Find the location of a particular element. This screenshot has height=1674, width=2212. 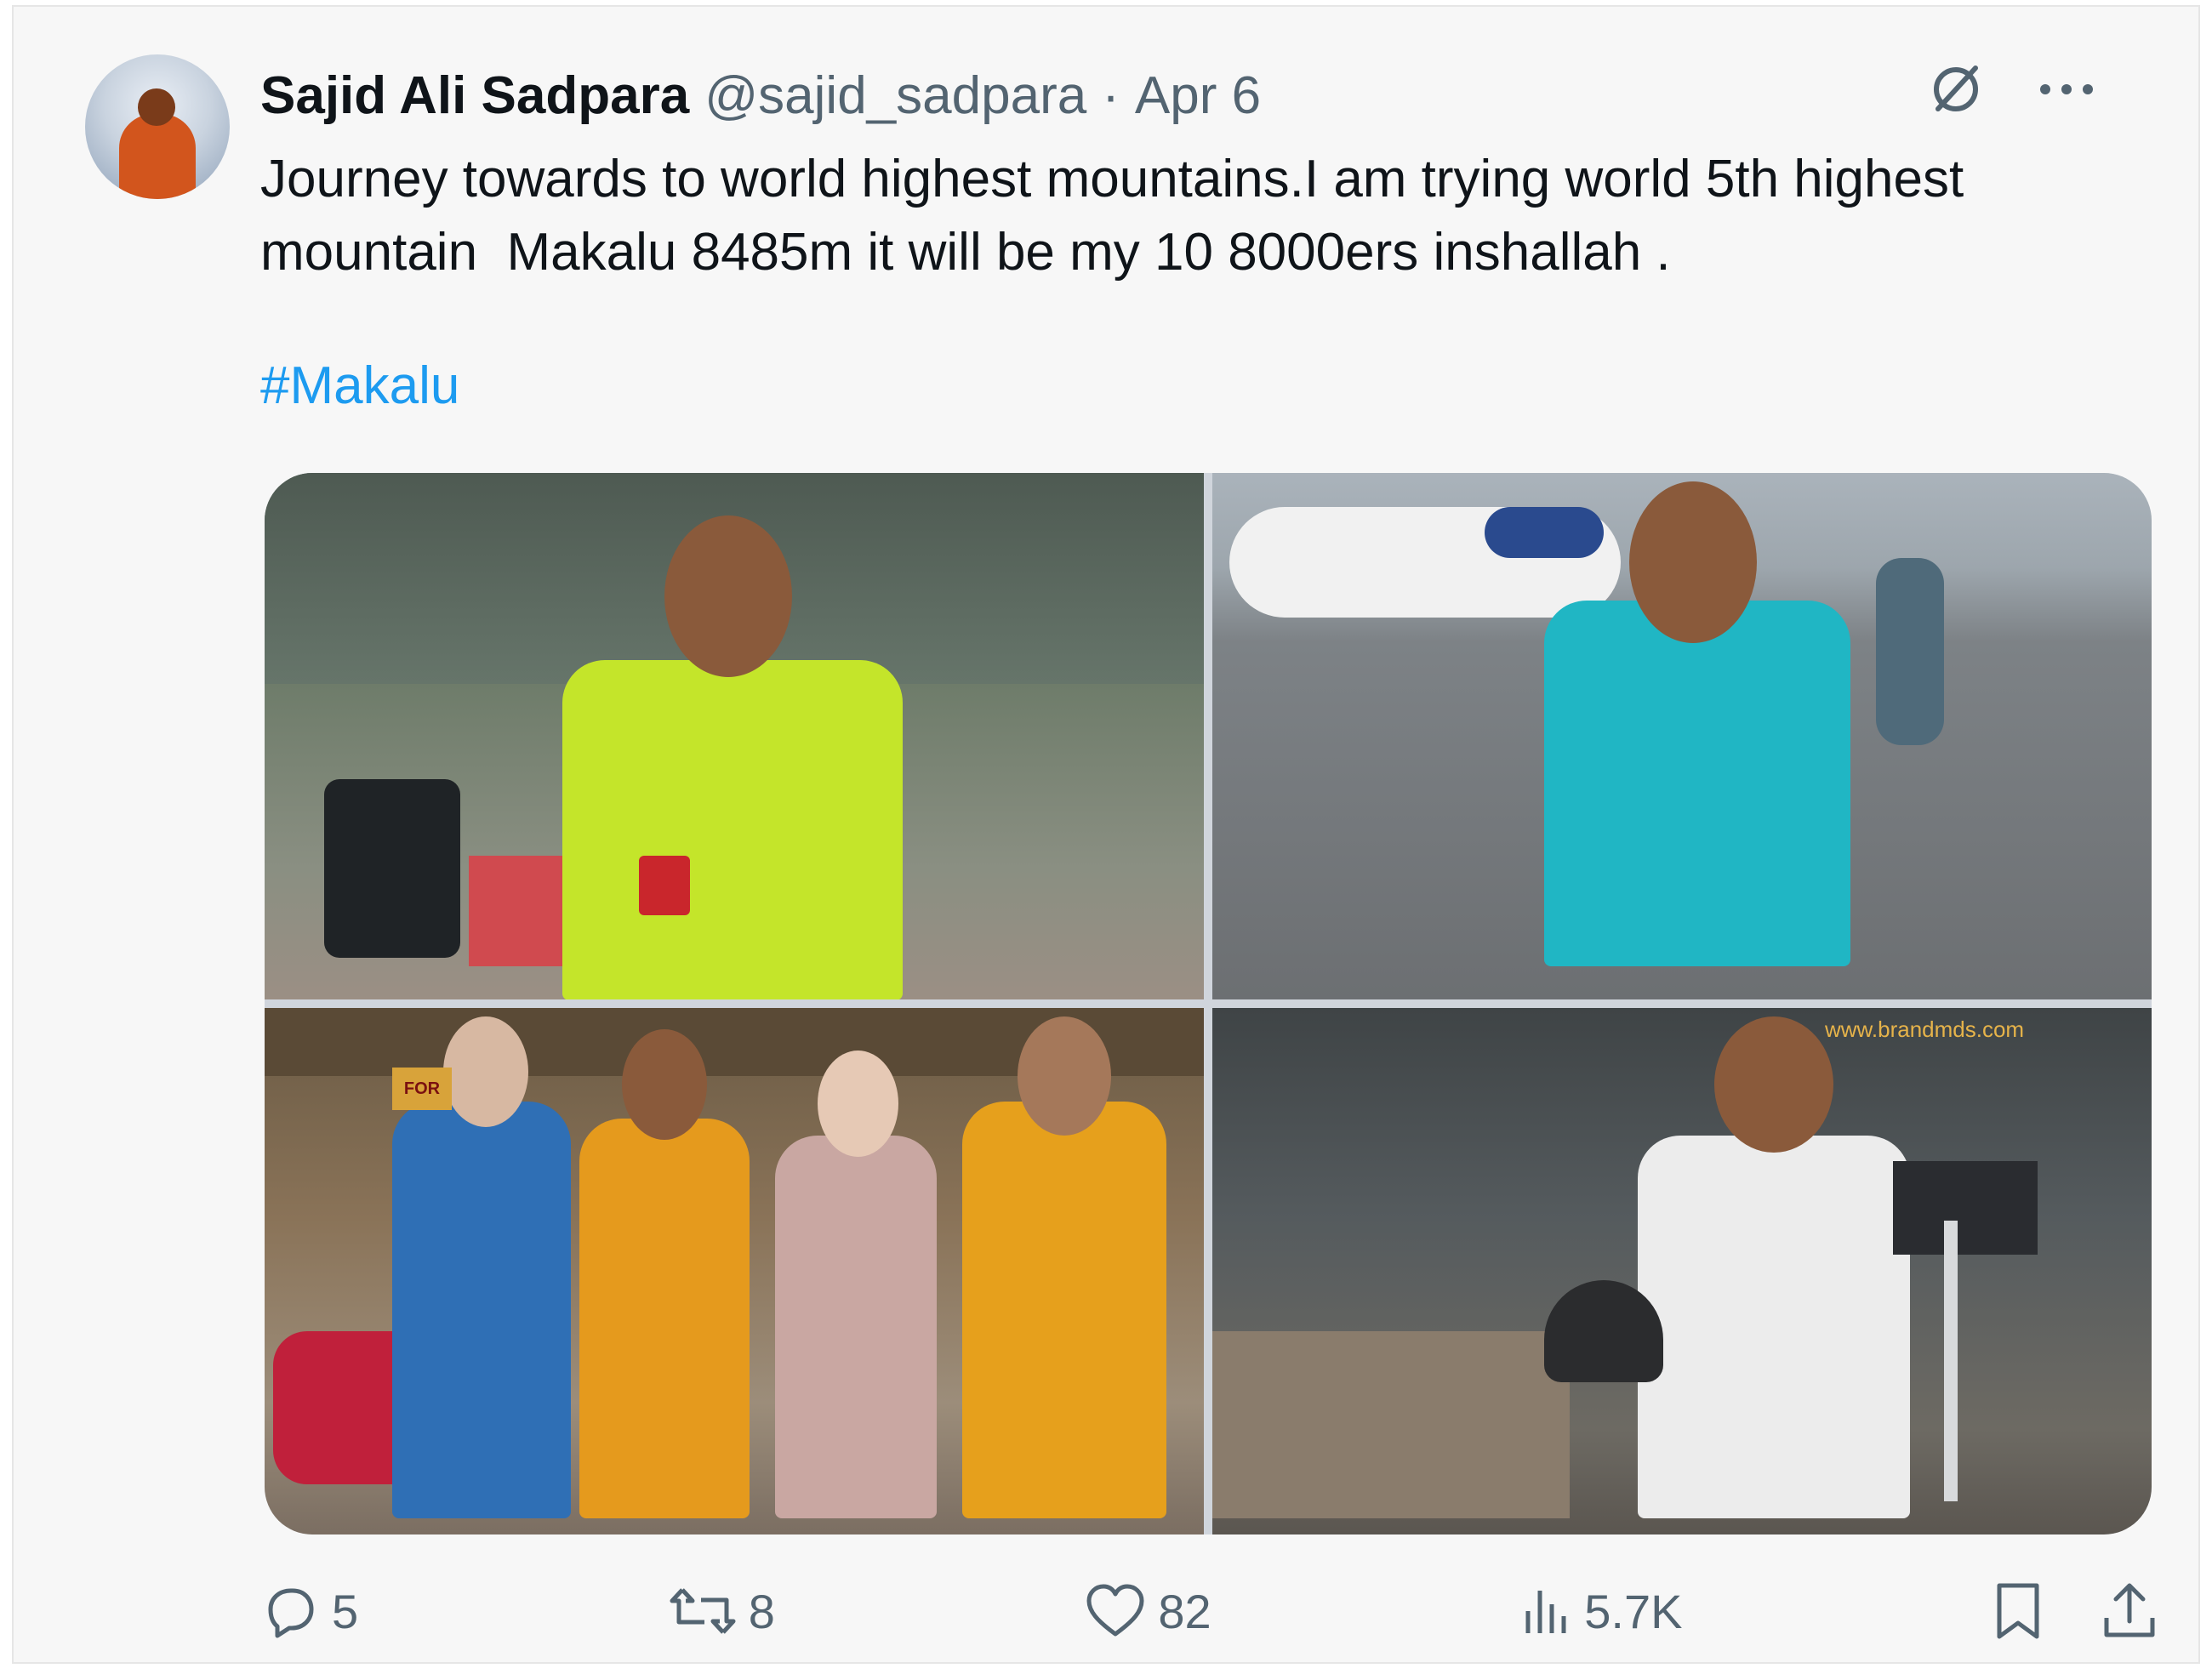

person-4-face is located at coordinates (1064, 1076).